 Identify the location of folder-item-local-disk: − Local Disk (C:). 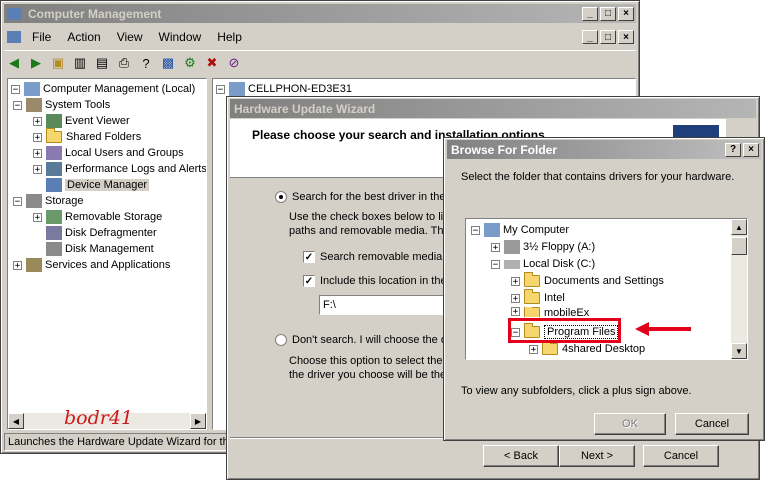
(543, 264).